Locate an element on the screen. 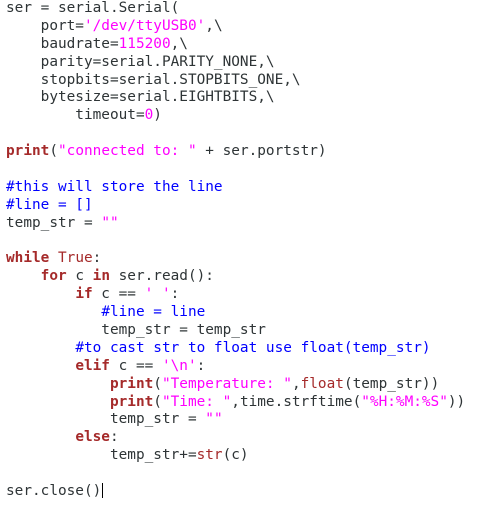 This screenshot has height=520, width=490. code-line: print("connected to: " + ser.portstr) is located at coordinates (235, 152).